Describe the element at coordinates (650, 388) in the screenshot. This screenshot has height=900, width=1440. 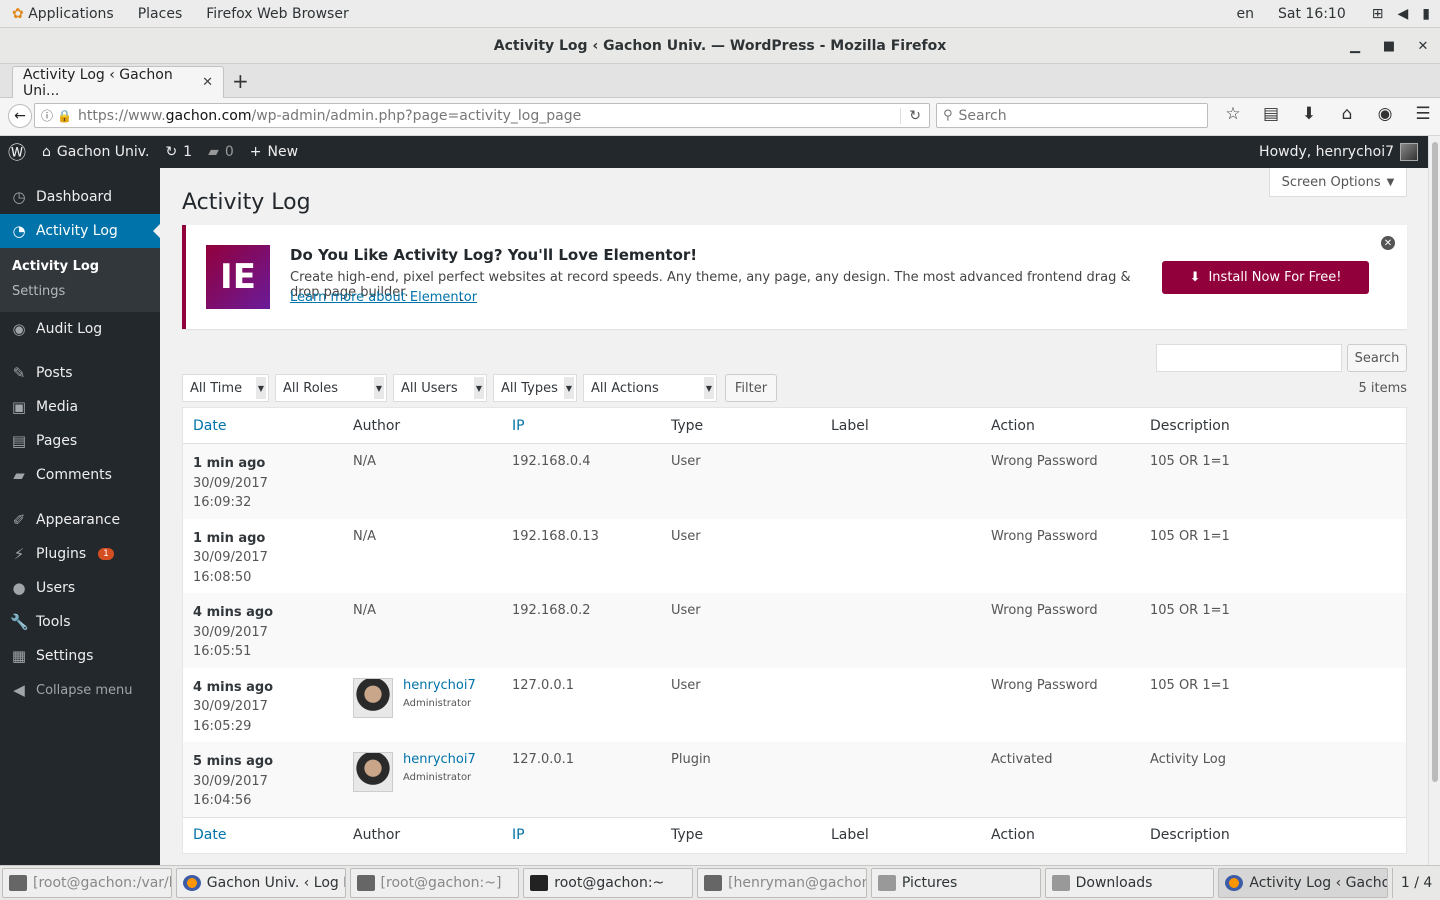
I see `actions-filter-select: All Actions ▼` at that location.